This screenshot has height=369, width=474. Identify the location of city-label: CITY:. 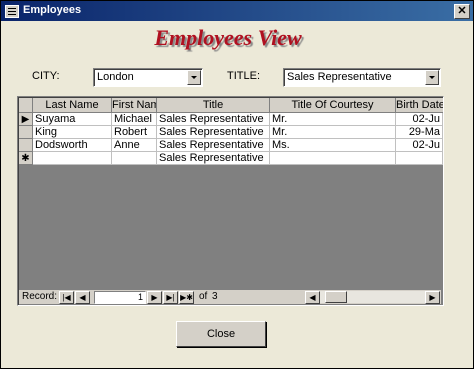
(46, 76).